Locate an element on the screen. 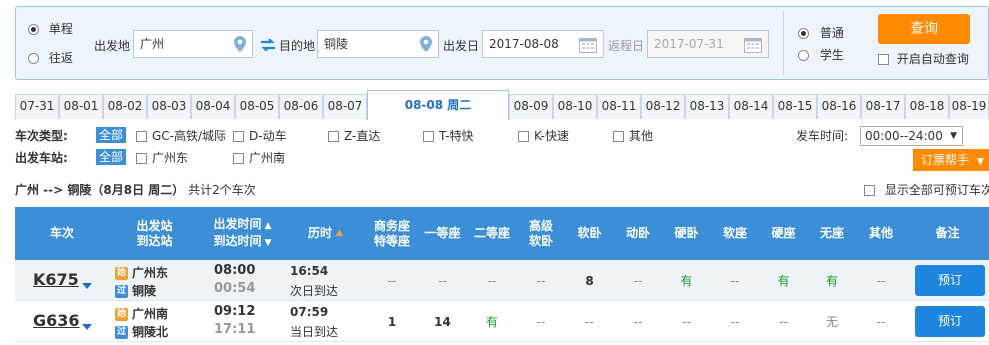  passenger-student-option: 学生 is located at coordinates (821, 54).